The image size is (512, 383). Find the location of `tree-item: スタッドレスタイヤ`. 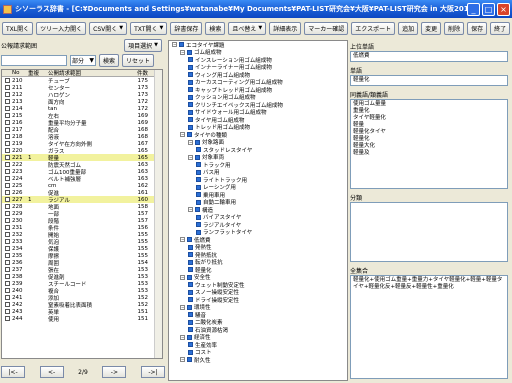

tree-item: スタッドレスタイヤ is located at coordinates (258, 150).